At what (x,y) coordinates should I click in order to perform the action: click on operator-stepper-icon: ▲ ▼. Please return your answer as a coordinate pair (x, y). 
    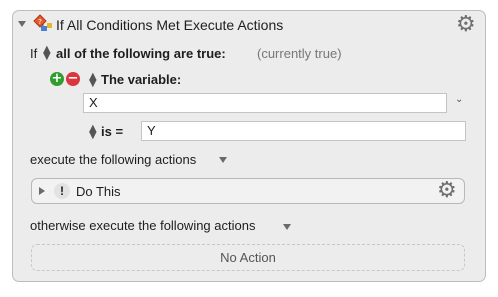
    Looking at the image, I should click on (93, 132).